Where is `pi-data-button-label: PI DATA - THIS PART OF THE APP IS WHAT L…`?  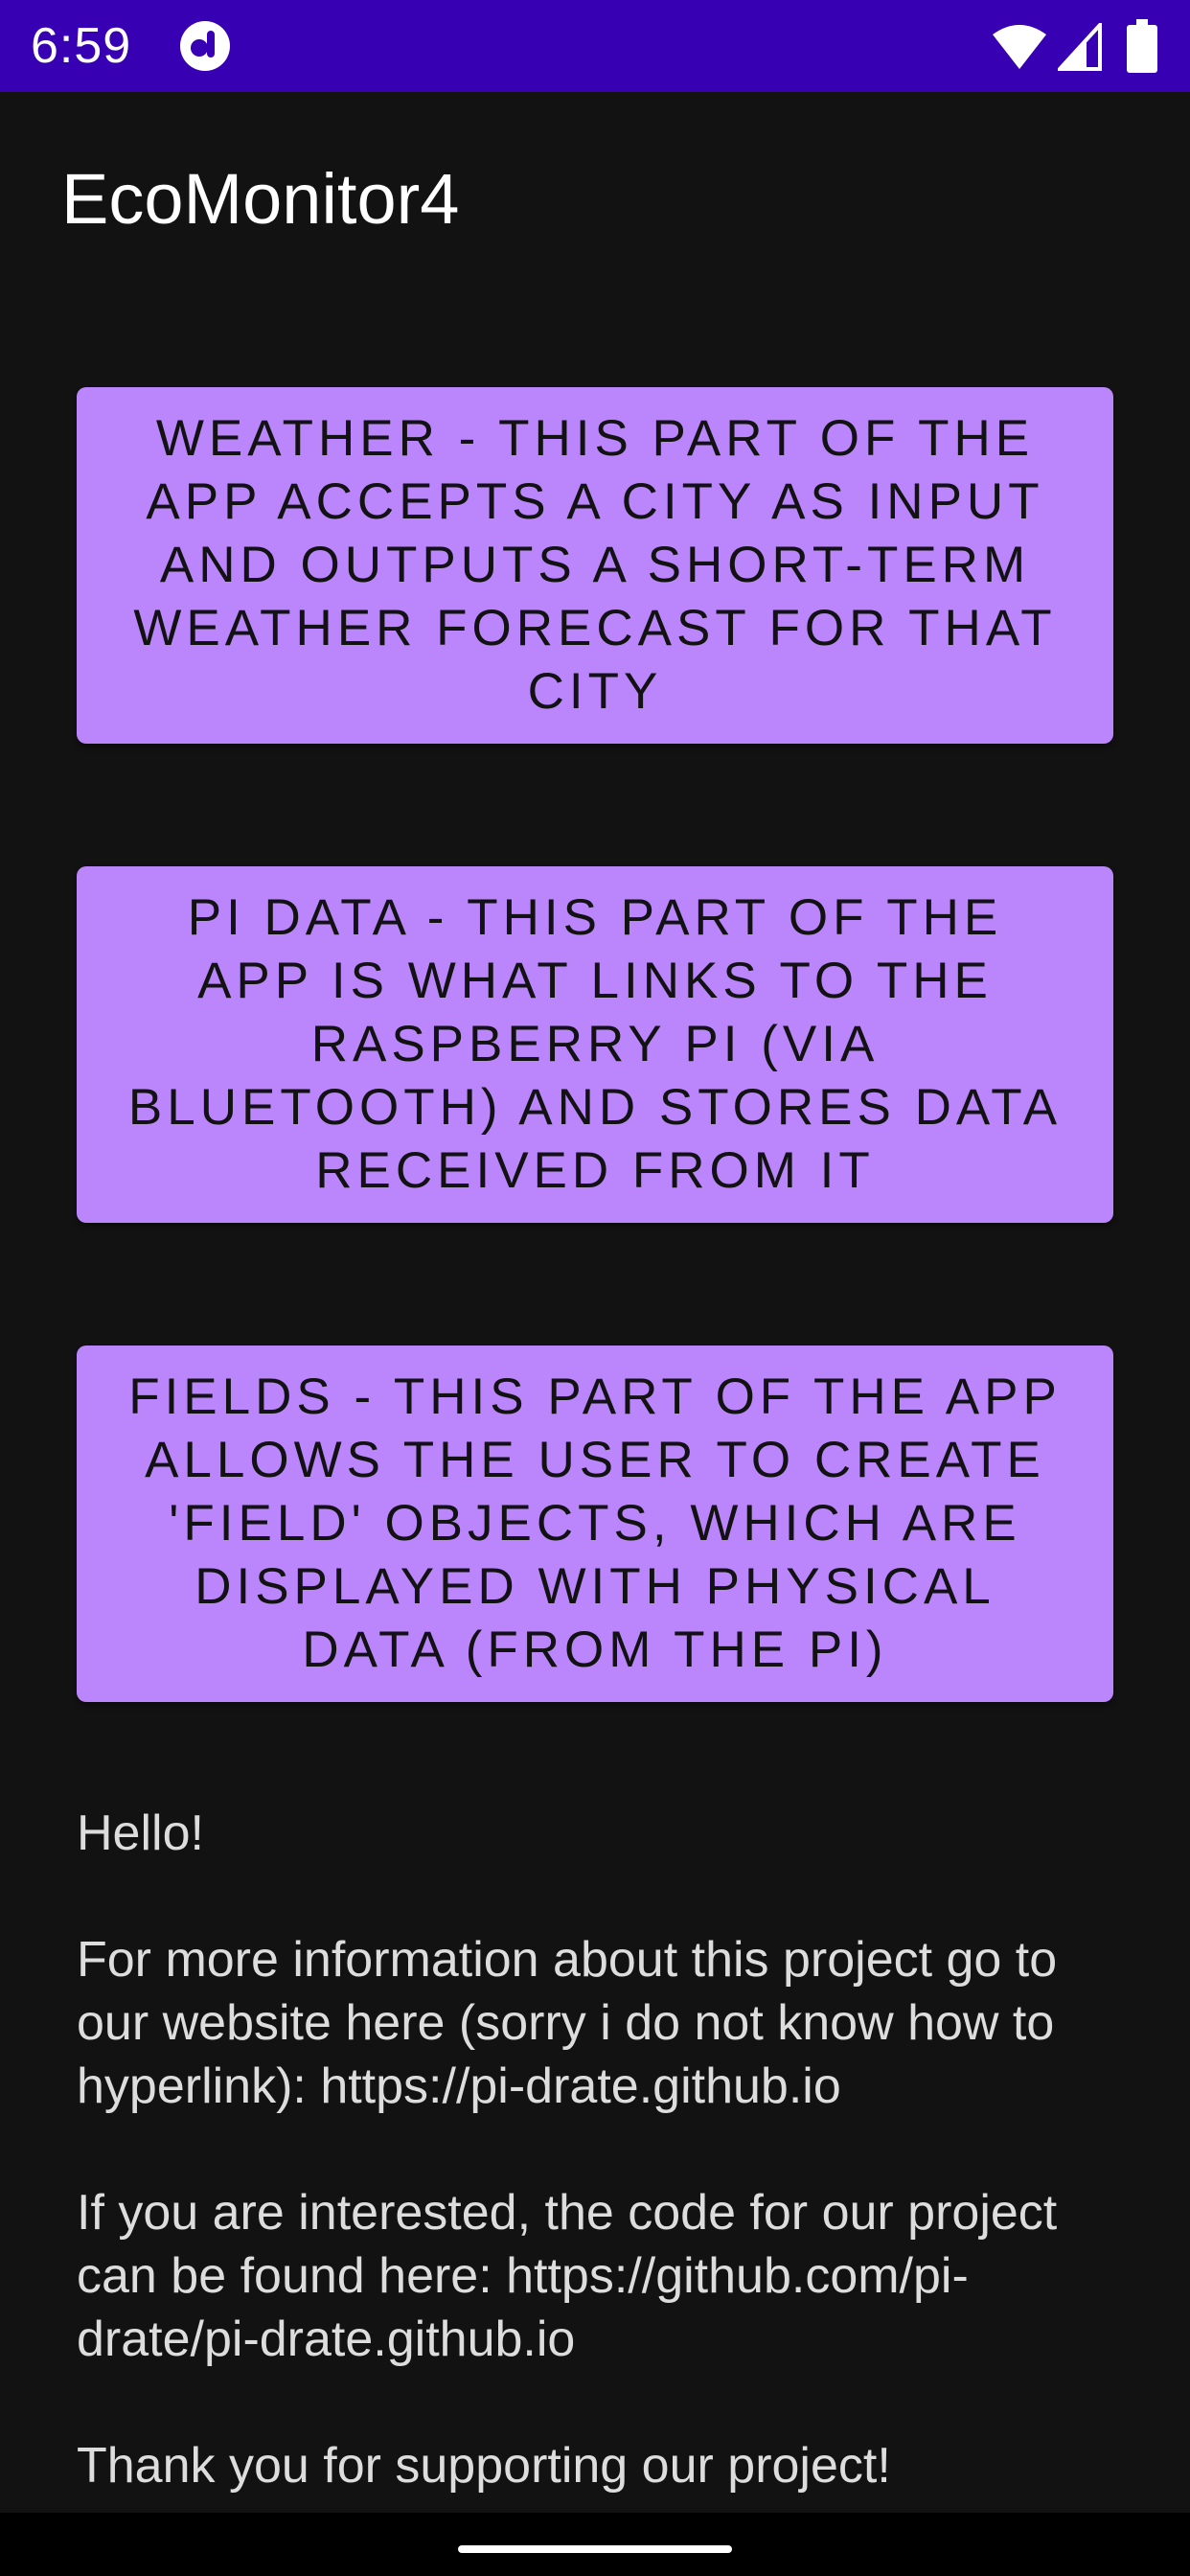
pi-data-button-label: PI DATA - THIS PART OF THE APP IS WHAT L… is located at coordinates (595, 1044).